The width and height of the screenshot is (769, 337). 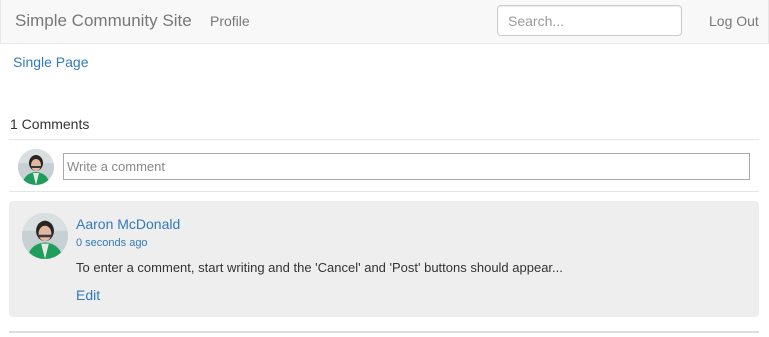 What do you see at coordinates (128, 224) in the screenshot?
I see `comment-author-link: Aaron McDonald` at bounding box center [128, 224].